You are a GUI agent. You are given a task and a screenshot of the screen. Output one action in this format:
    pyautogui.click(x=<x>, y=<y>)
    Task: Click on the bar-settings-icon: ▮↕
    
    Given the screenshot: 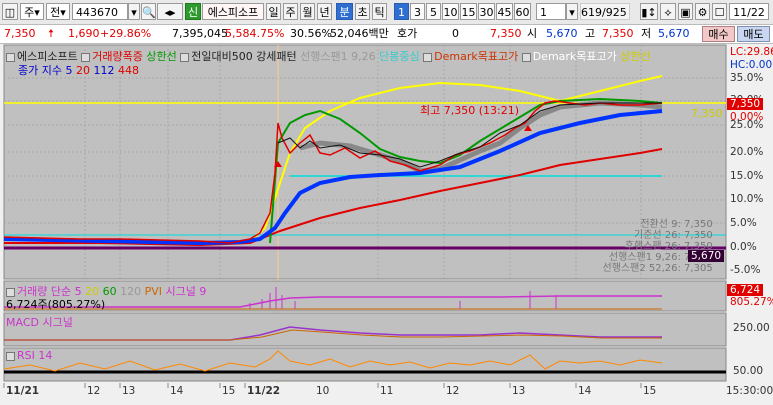 What is the action you would take?
    pyautogui.click(x=649, y=11)
    